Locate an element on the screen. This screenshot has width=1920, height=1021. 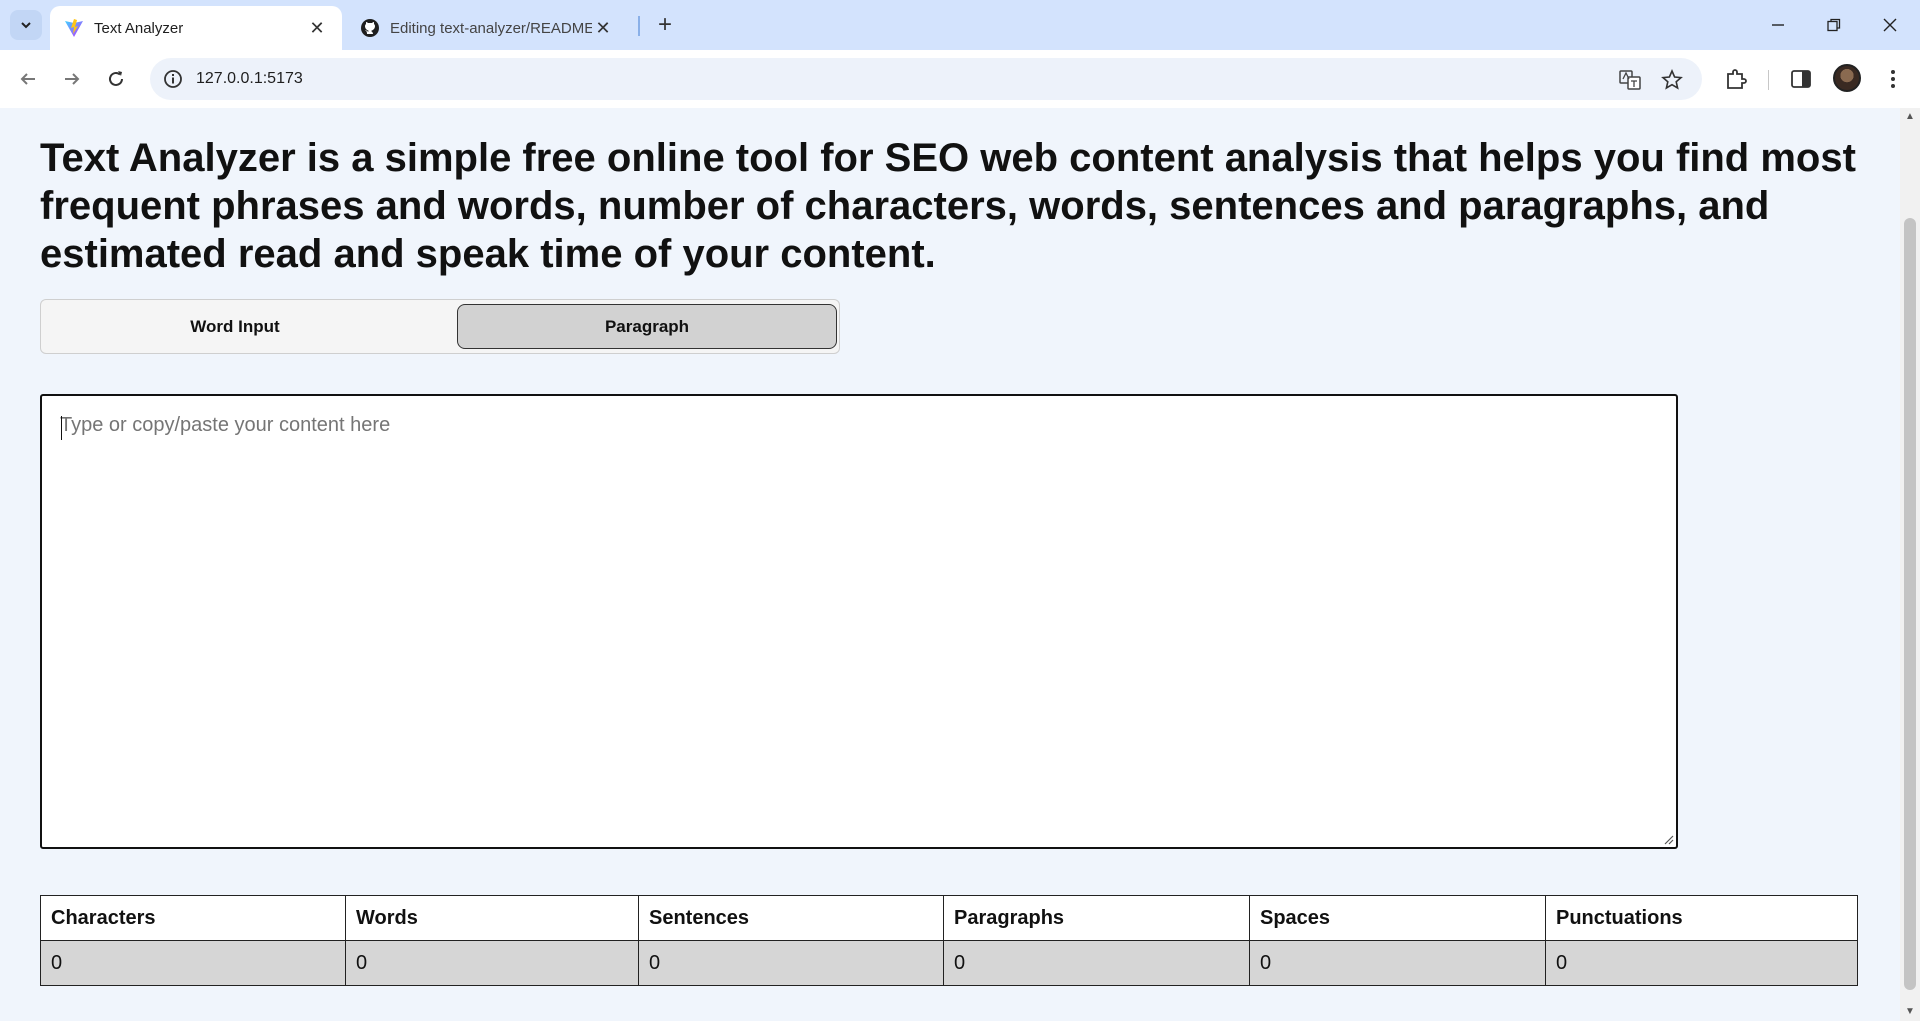
translate-icon is located at coordinates (1630, 80).